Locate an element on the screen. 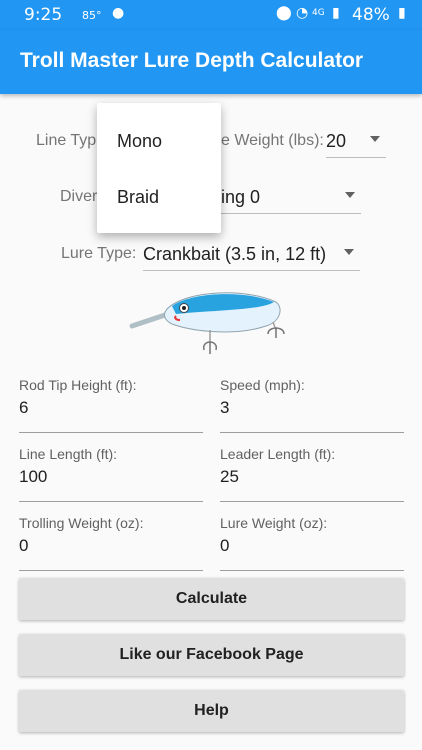  crankbait-lure-image is located at coordinates (207, 323).